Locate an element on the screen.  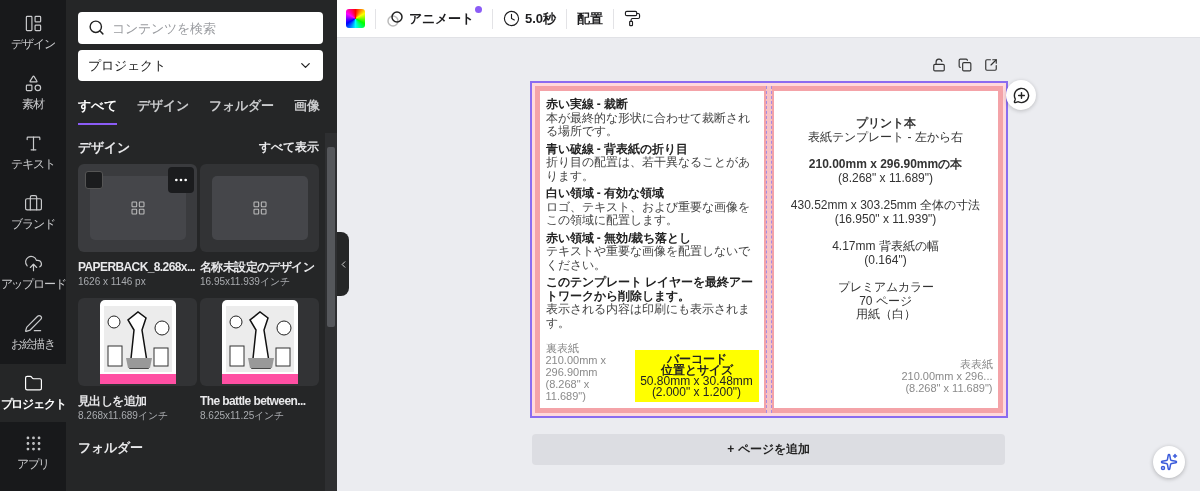
filter-tab: デザイン is located at coordinates (163, 109).